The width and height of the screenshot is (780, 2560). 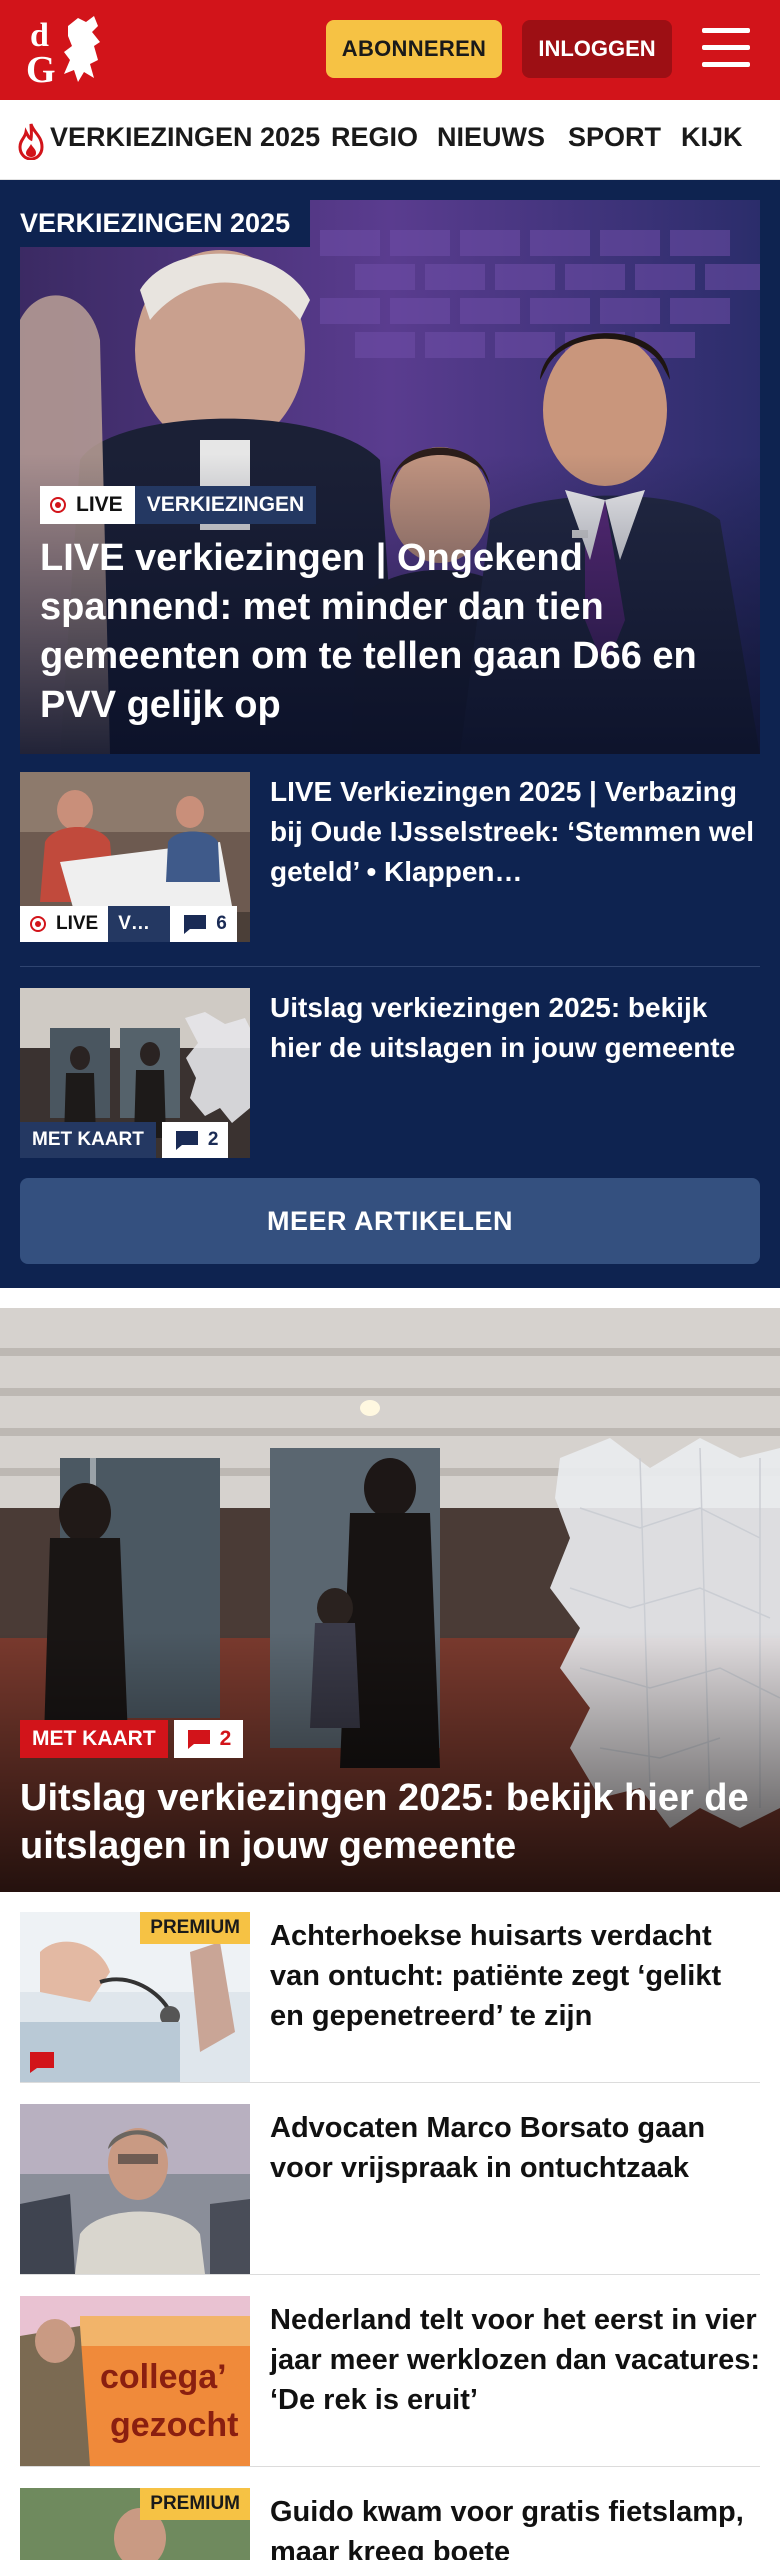 What do you see at coordinates (390, 1221) in the screenshot?
I see `more-articles-button: MEER ARTIKELEN` at bounding box center [390, 1221].